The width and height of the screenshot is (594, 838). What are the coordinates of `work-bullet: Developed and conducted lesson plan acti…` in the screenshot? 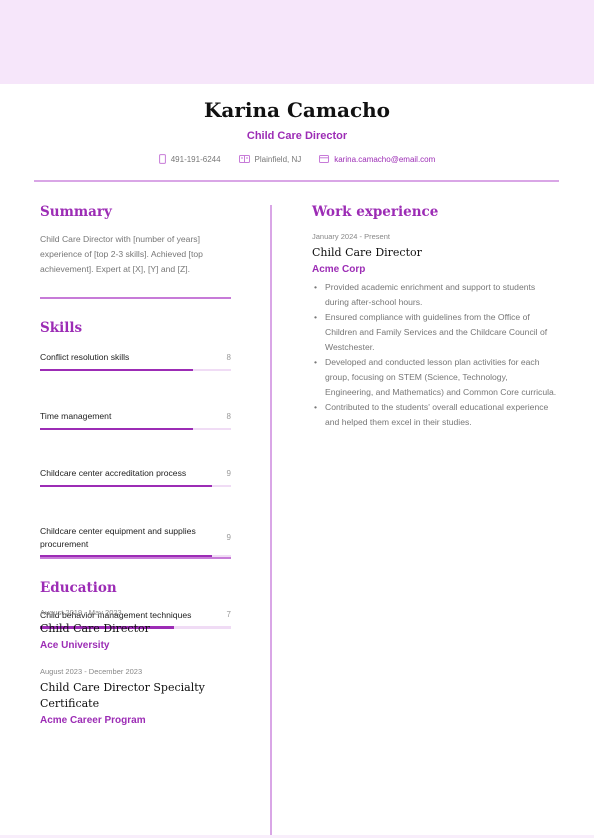 It's located at (434, 377).